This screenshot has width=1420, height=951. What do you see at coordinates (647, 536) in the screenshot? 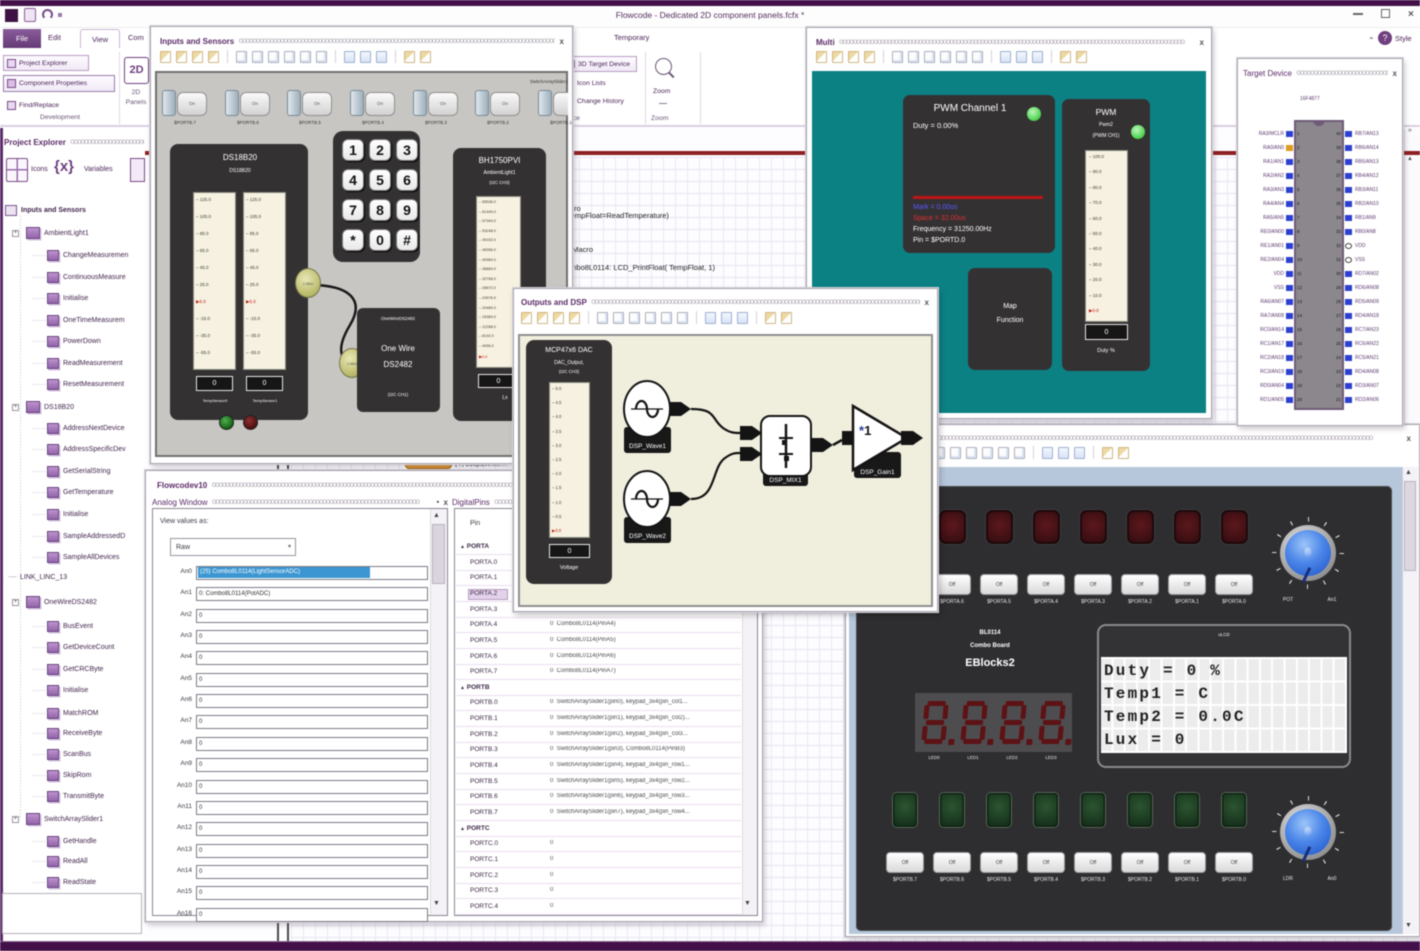
I see `svg-text: DSP_Wave2` at bounding box center [647, 536].